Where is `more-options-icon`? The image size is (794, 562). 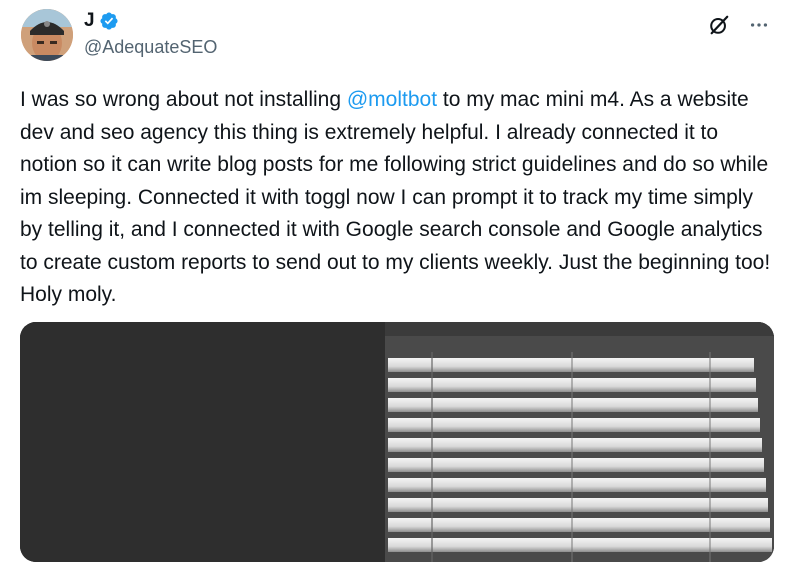 more-options-icon is located at coordinates (759, 25).